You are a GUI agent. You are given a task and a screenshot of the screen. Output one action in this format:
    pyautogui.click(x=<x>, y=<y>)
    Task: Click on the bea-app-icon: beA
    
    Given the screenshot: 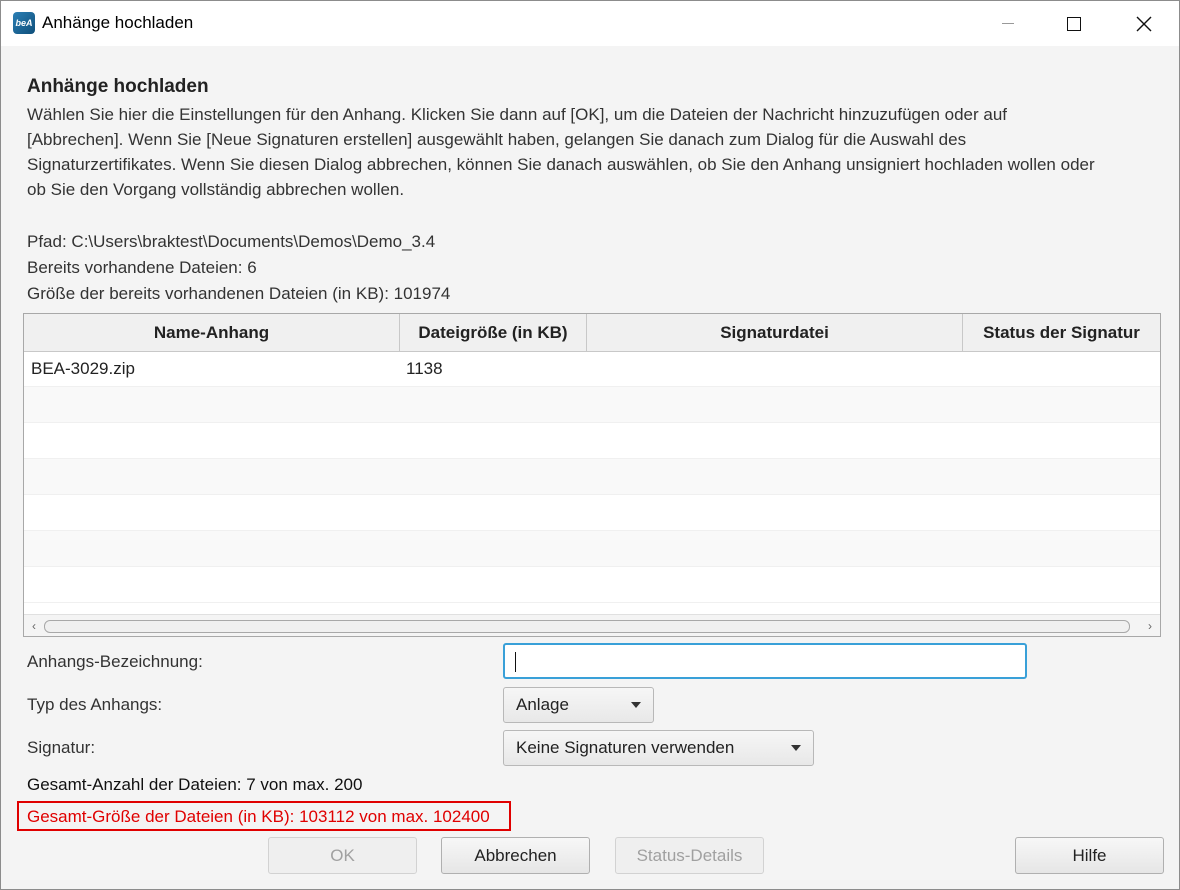 What is the action you would take?
    pyautogui.click(x=24, y=23)
    